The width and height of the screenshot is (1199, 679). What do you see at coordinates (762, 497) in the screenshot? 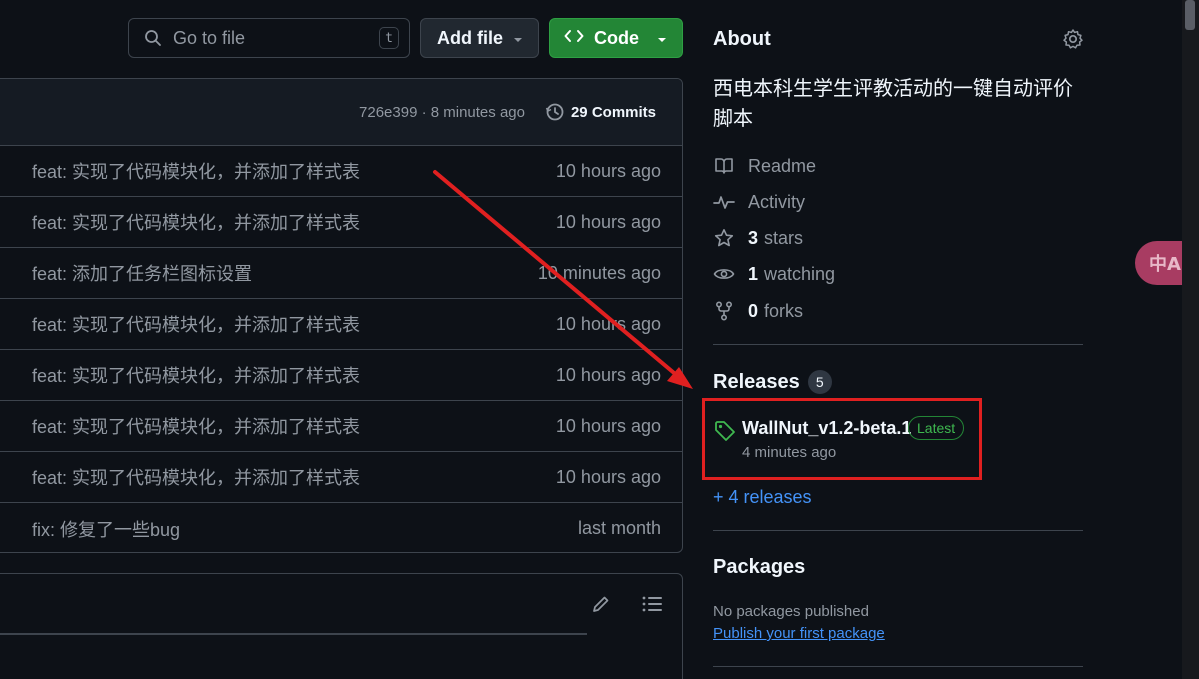
I see `more-releases-link: + 4 releases` at bounding box center [762, 497].